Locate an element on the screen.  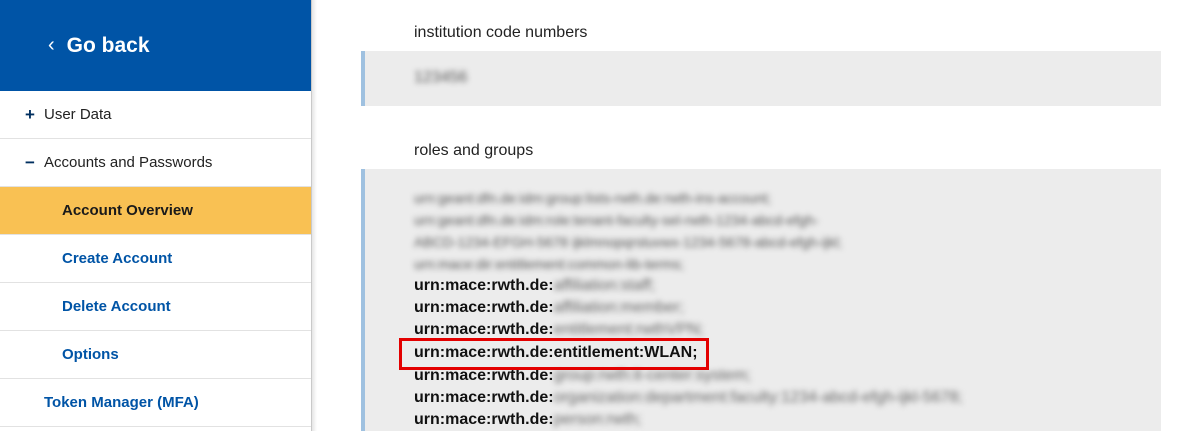
plus-icon: + is located at coordinates (30, 114).